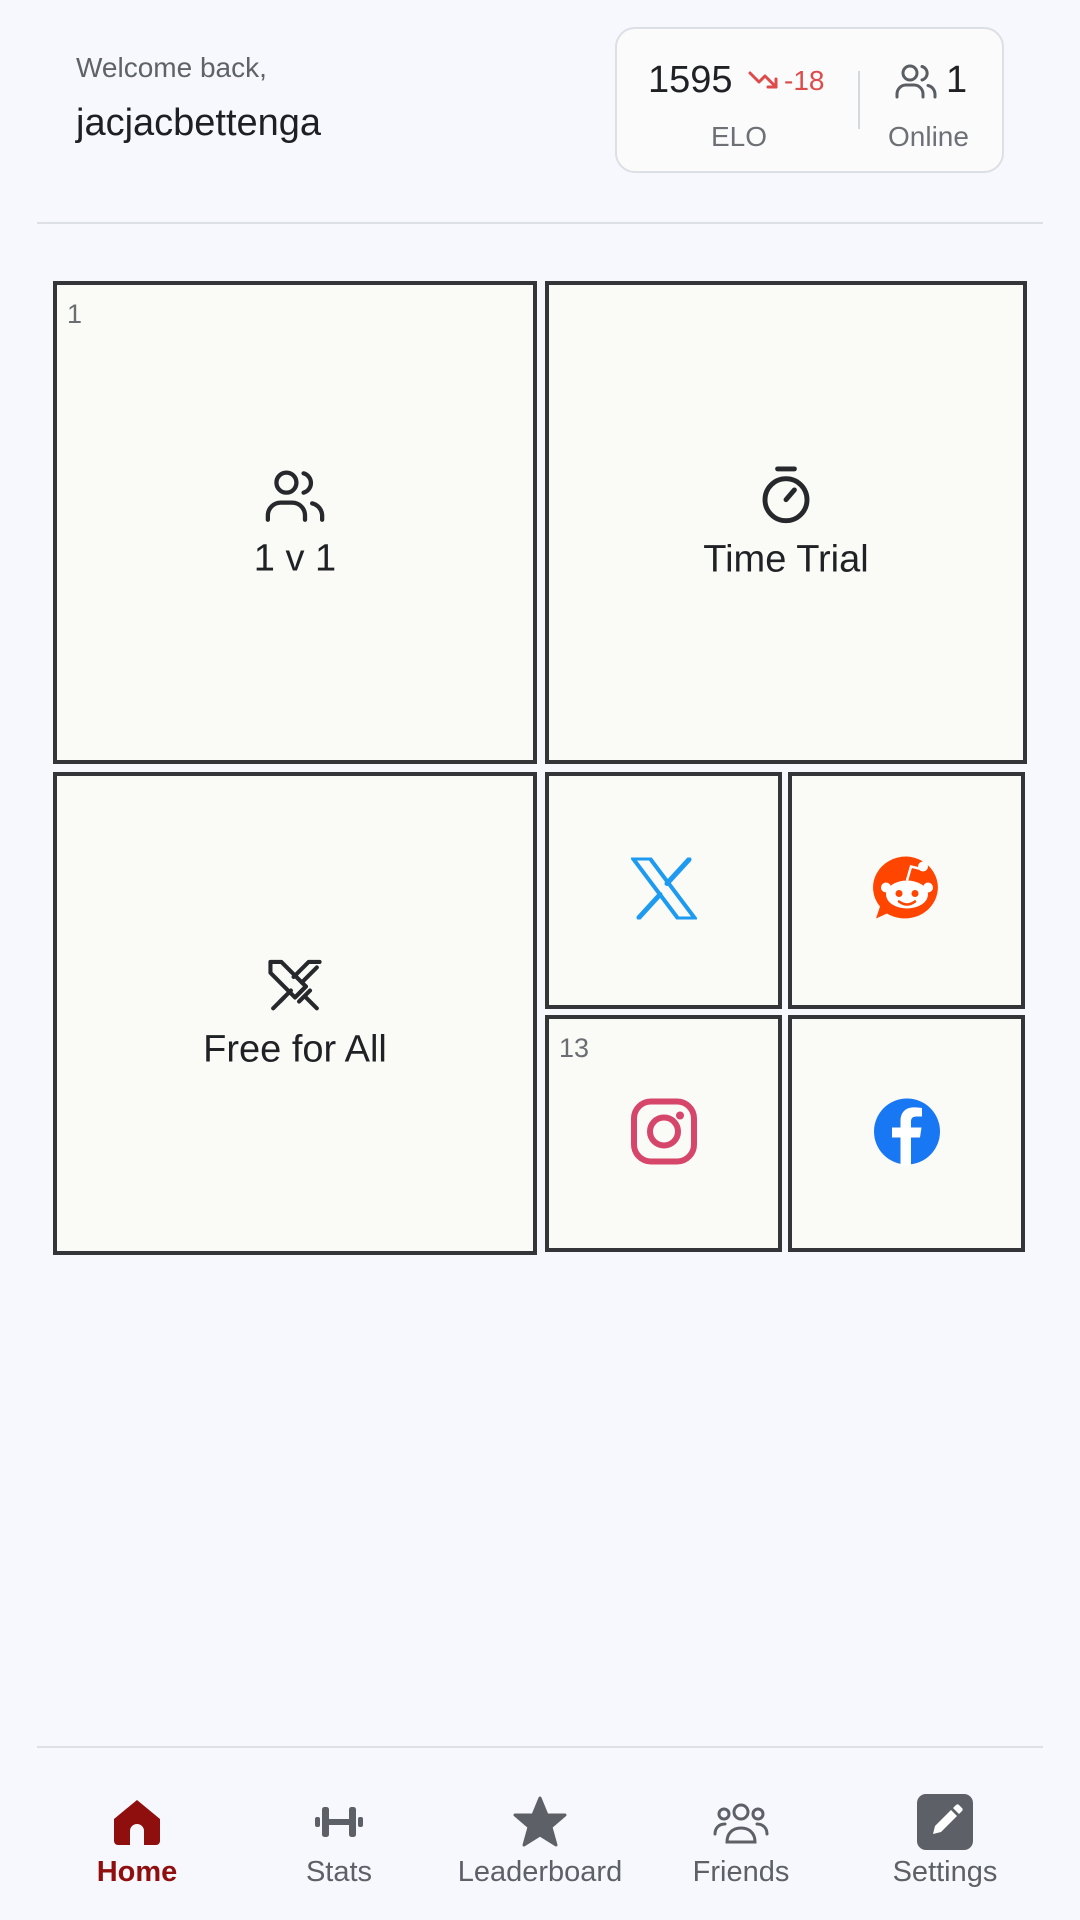  I want to click on one-v-one-tile: 1 1 v 1, so click(295, 522).